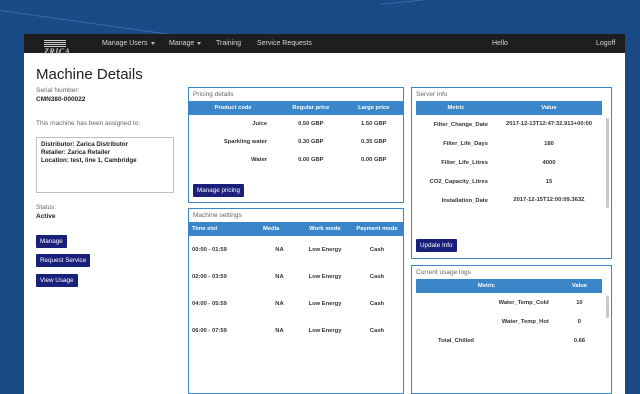  What do you see at coordinates (509, 162) in the screenshot?
I see `table-row: Filter_Life_Litres 4000` at bounding box center [509, 162].